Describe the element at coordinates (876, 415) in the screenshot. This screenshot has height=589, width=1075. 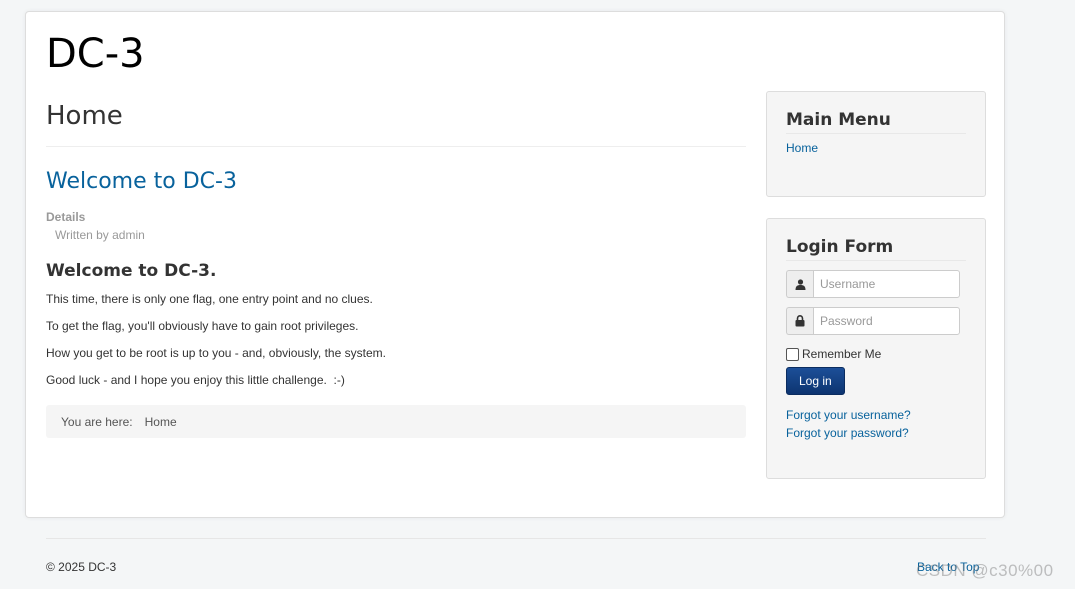
I see `forgot-username-link: Forgot your username?` at that location.